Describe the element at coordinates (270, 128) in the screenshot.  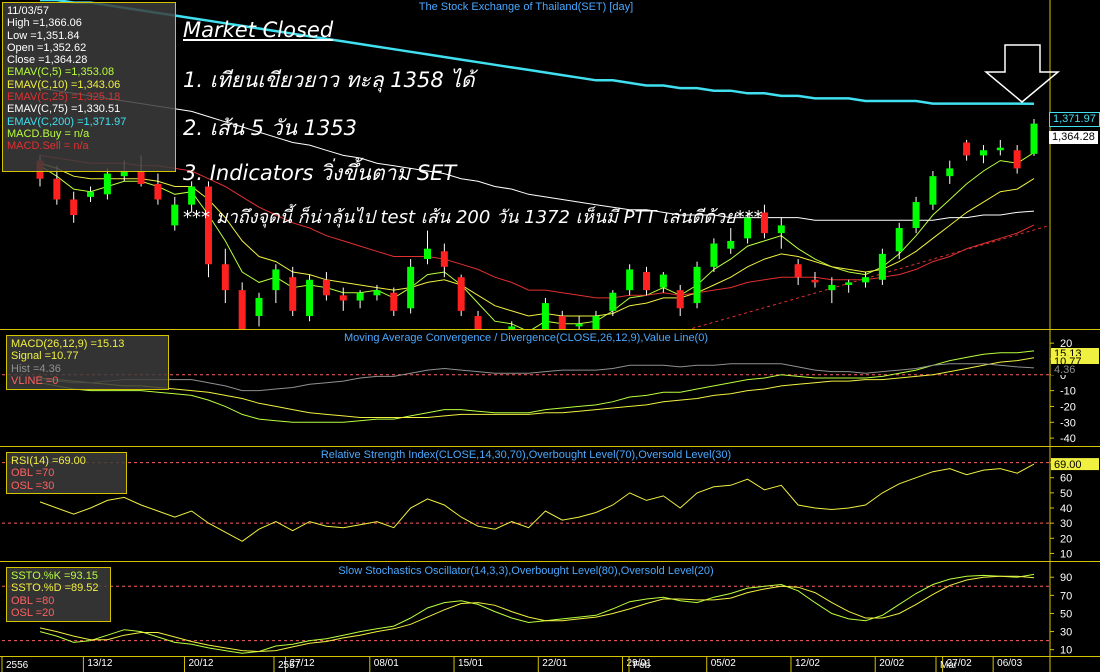
I see `annotation-line-2: 2. เส้น 5 วัน 1353` at that location.